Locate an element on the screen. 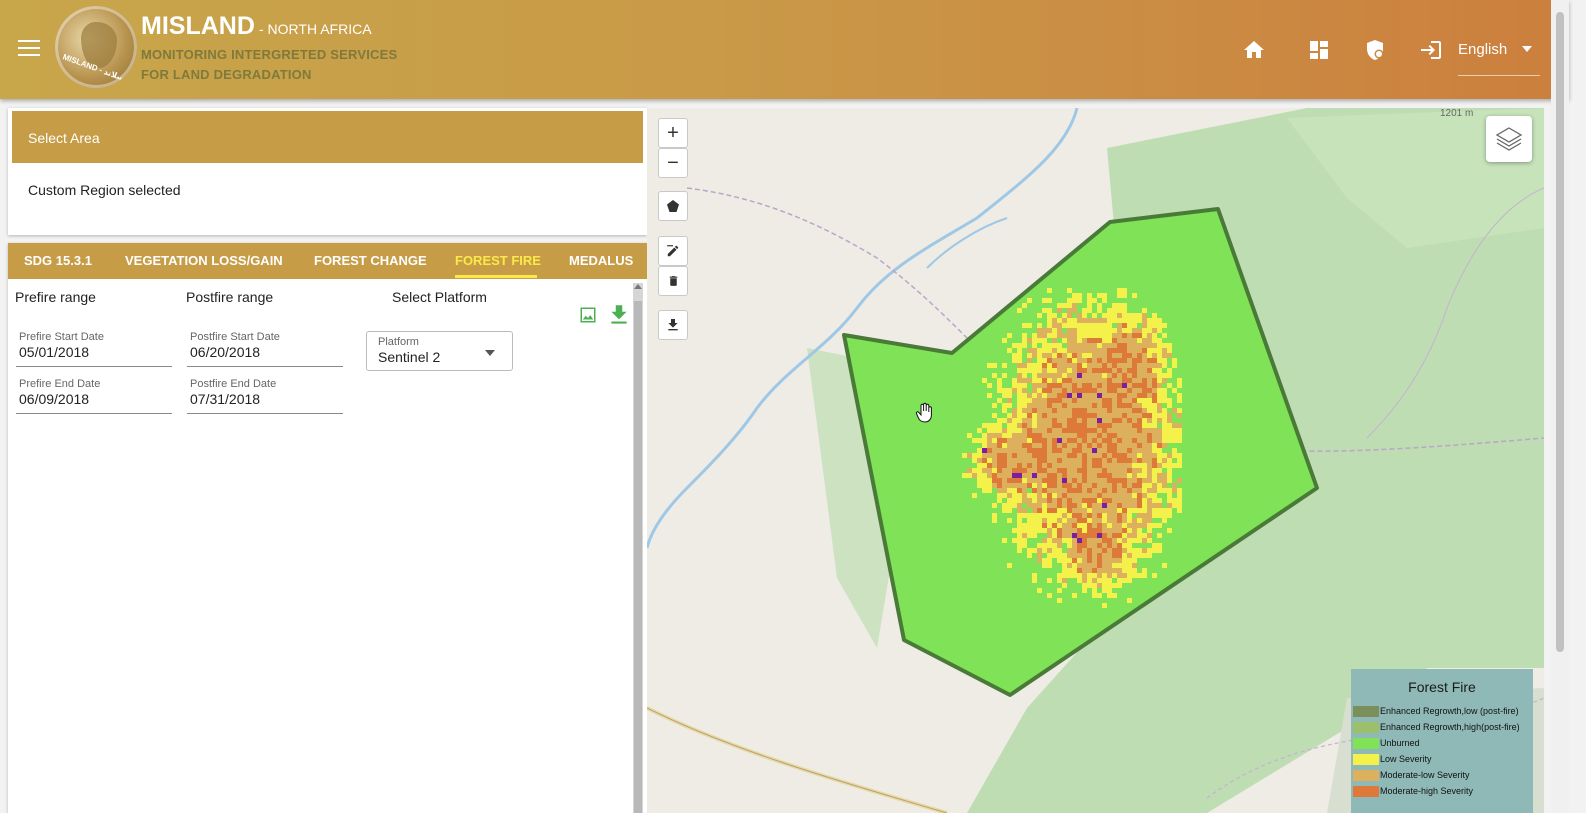 This screenshot has width=1586, height=813. draw-polygon-button is located at coordinates (673, 206).